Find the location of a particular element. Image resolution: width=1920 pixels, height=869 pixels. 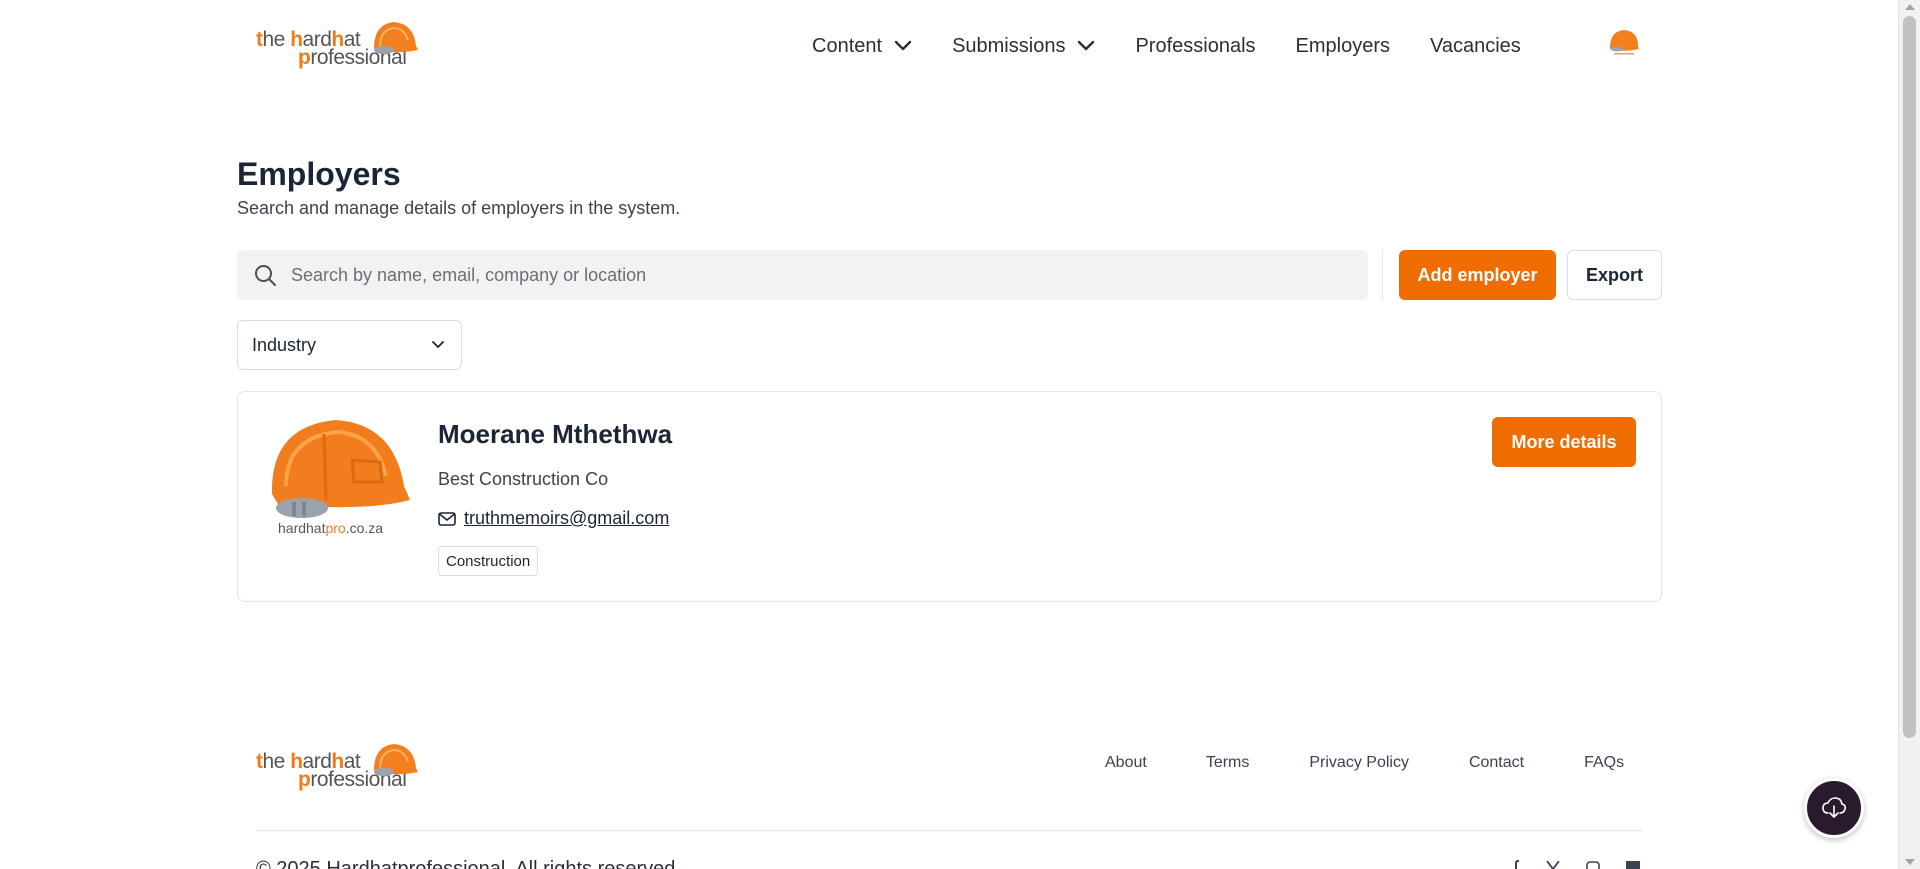

footer-link-about: About is located at coordinates (1126, 763).